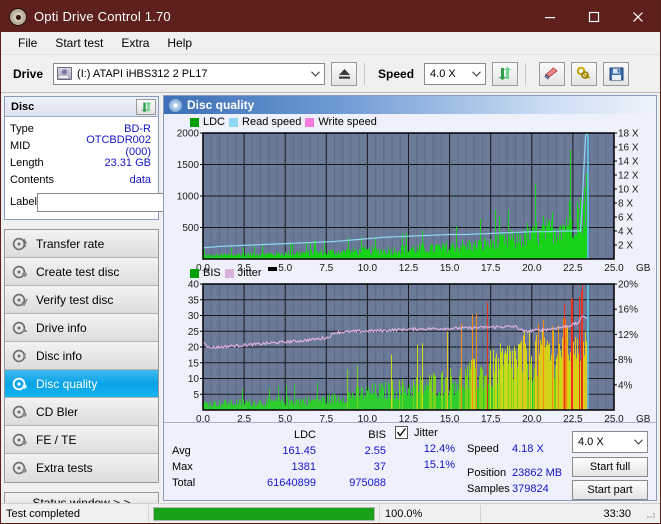 This screenshot has height=524, width=661. What do you see at coordinates (61, 327) in the screenshot?
I see `sidebar-label: Drive info` at bounding box center [61, 327].